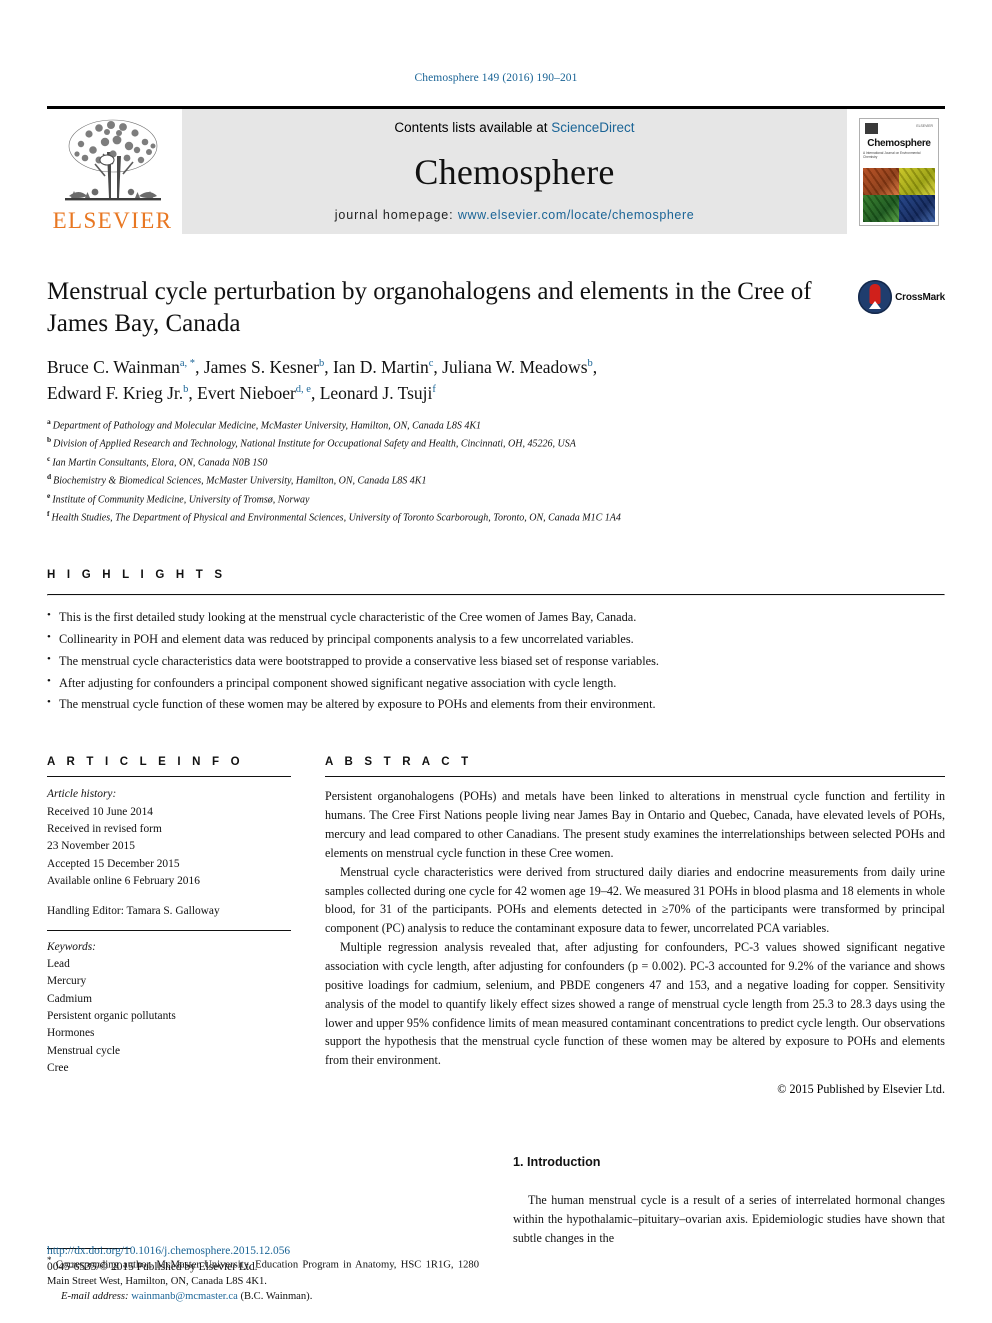  Describe the element at coordinates (917, 181) in the screenshot. I see `cover-quadrant-yellow` at that location.